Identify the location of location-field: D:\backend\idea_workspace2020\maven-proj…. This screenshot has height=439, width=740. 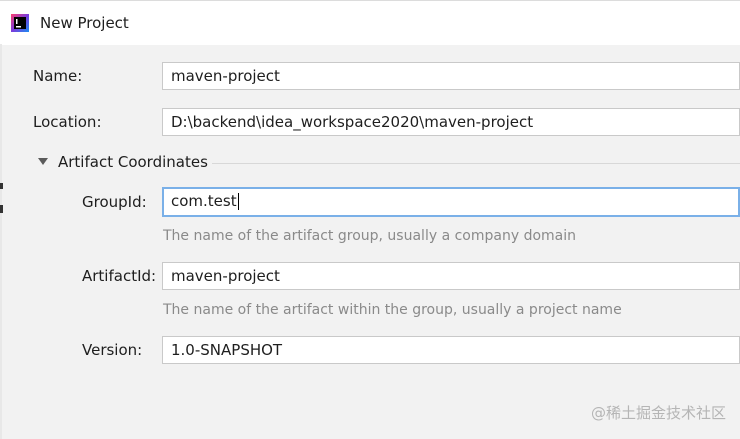
(451, 122).